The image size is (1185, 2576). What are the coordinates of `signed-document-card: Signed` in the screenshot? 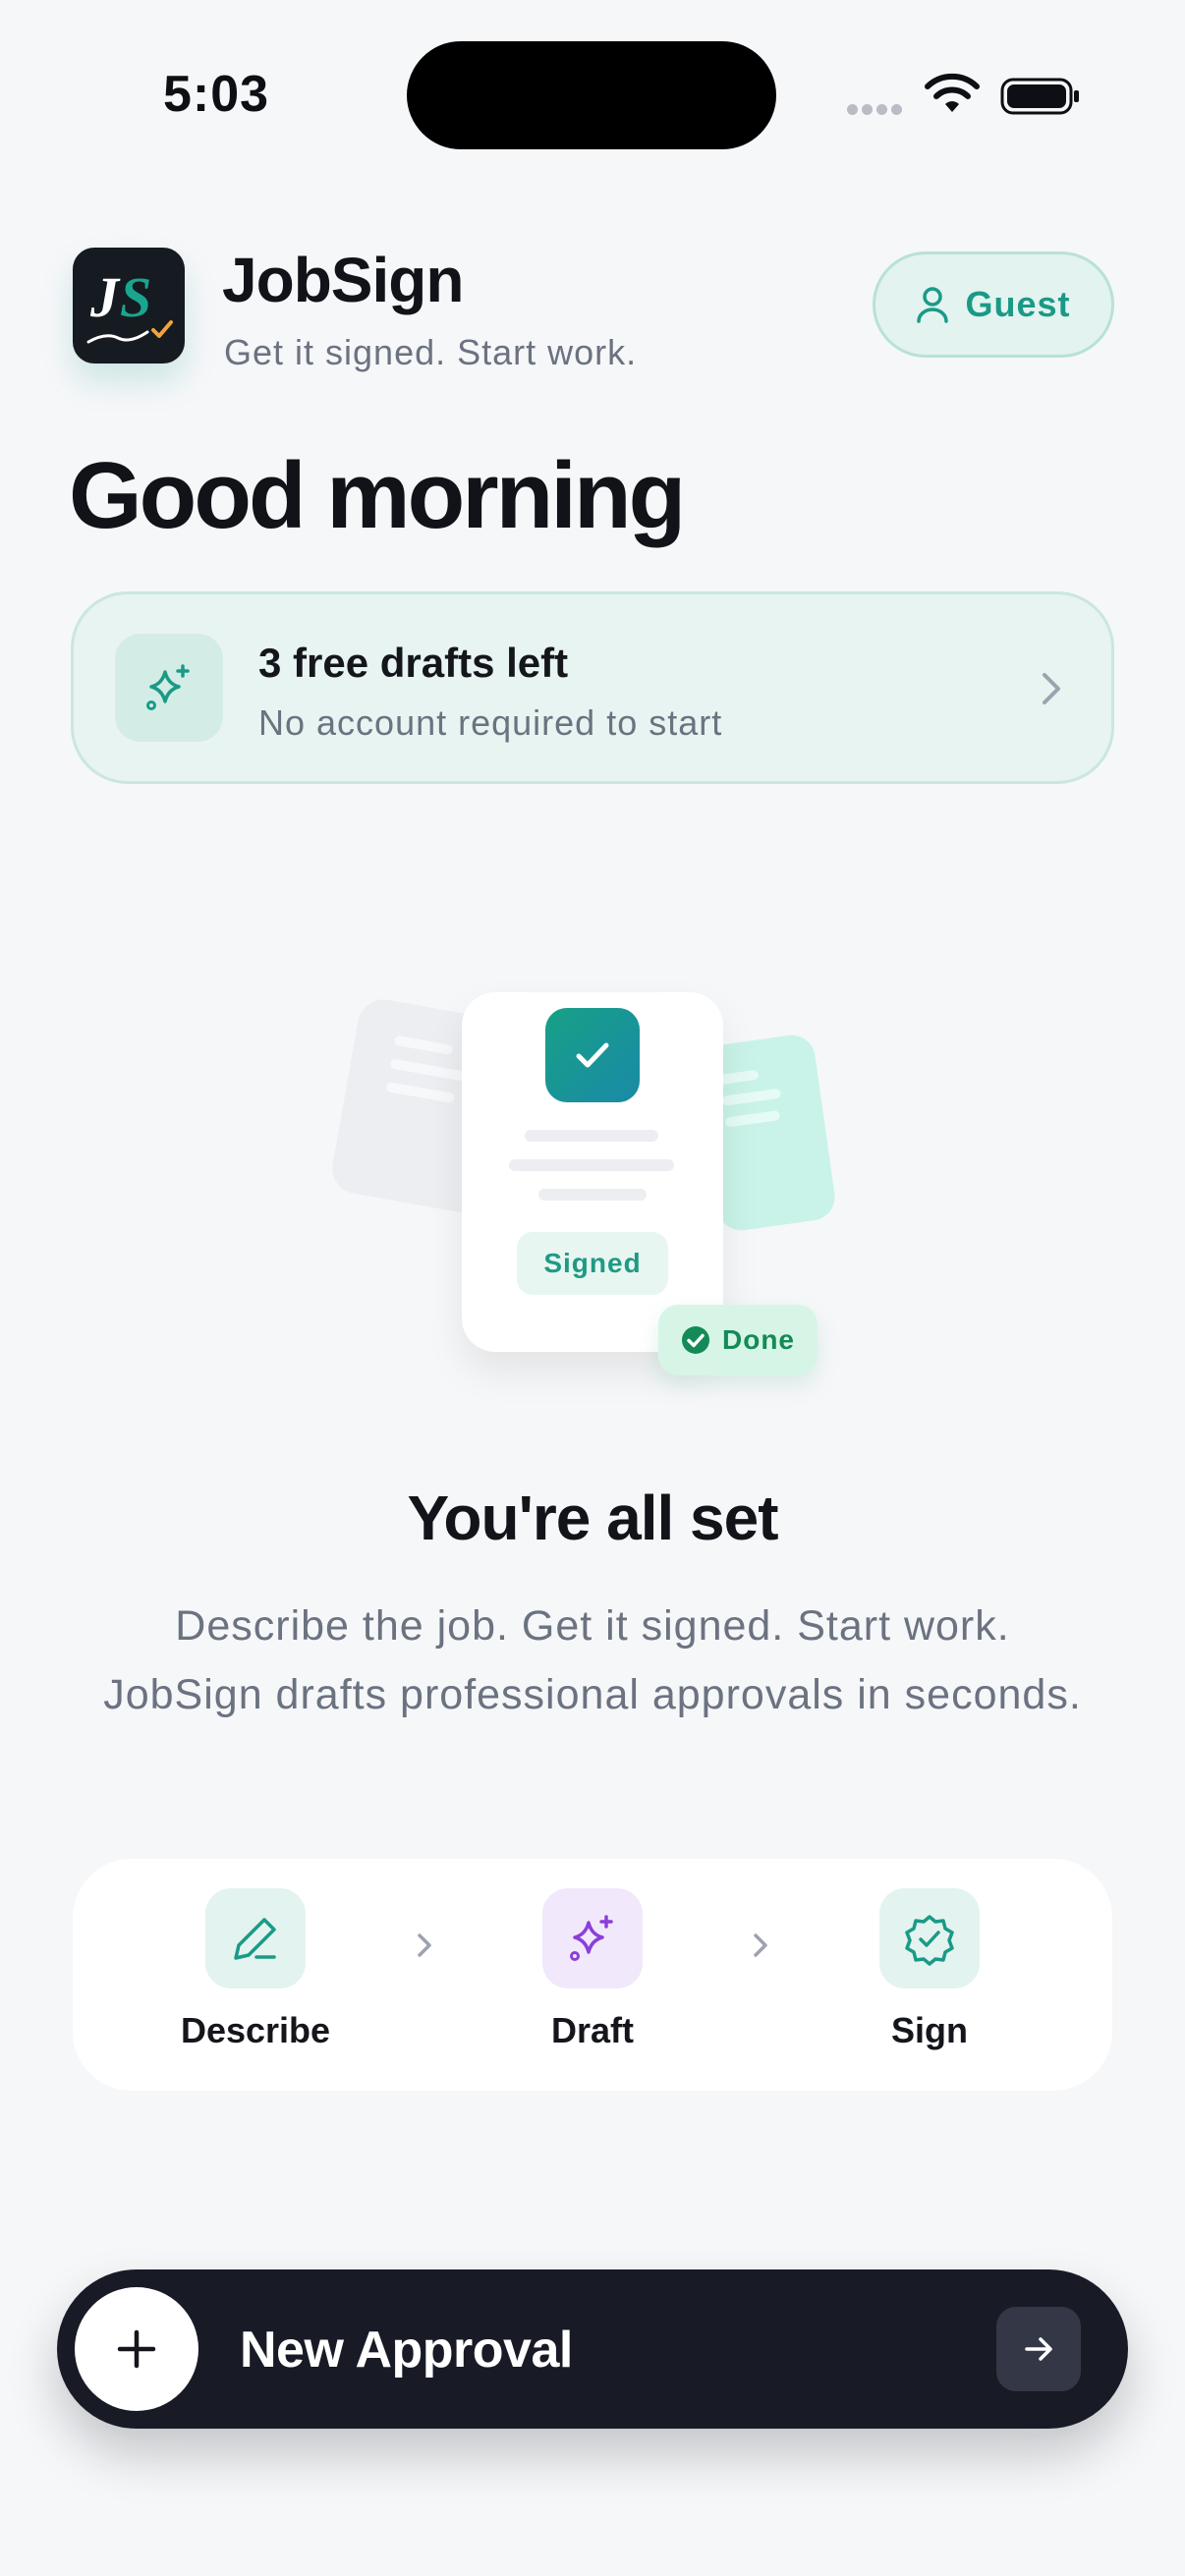 It's located at (592, 1172).